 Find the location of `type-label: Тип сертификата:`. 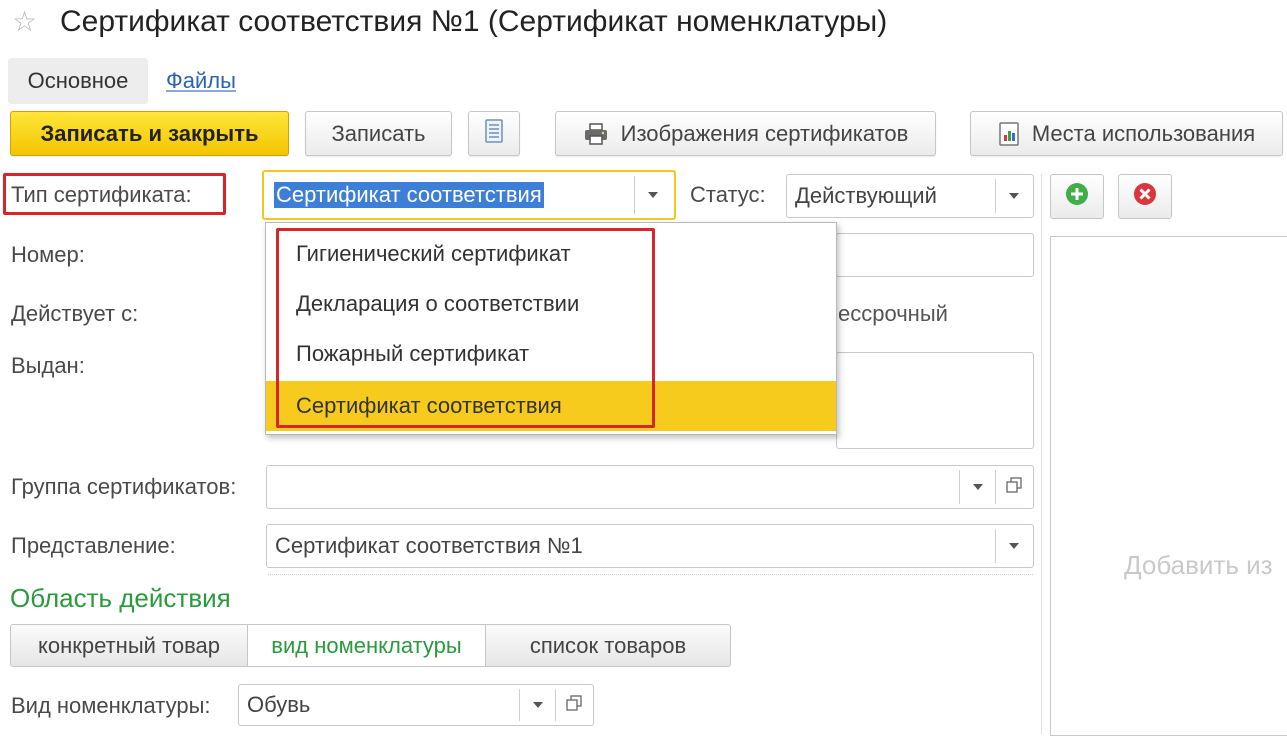

type-label: Тип сертификата: is located at coordinates (101, 194).